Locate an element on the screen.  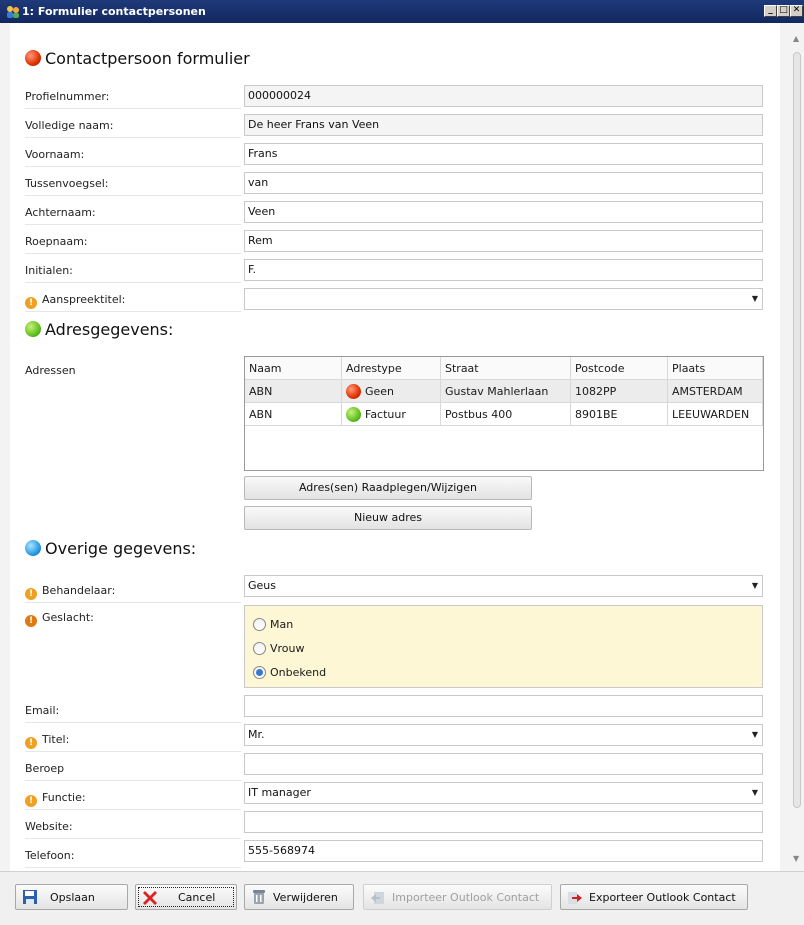
table-cell: Postbus 400 is located at coordinates (505, 414).